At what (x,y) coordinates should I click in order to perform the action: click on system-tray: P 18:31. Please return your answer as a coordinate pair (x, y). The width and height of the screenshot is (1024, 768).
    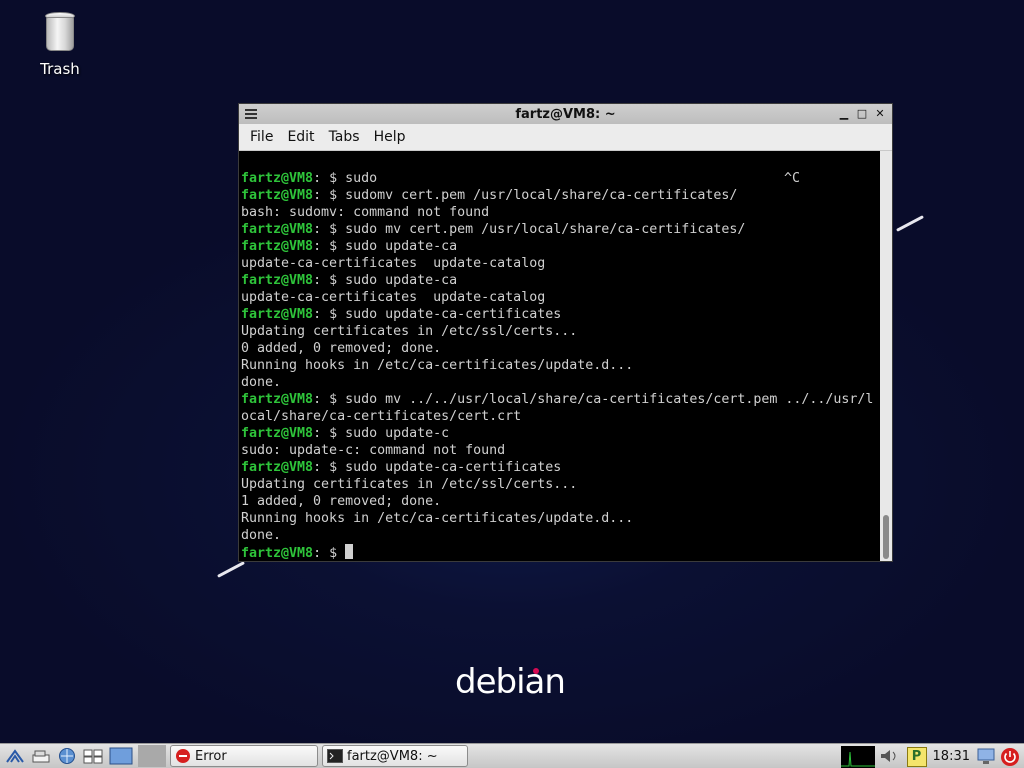
    Looking at the image, I should click on (932, 756).